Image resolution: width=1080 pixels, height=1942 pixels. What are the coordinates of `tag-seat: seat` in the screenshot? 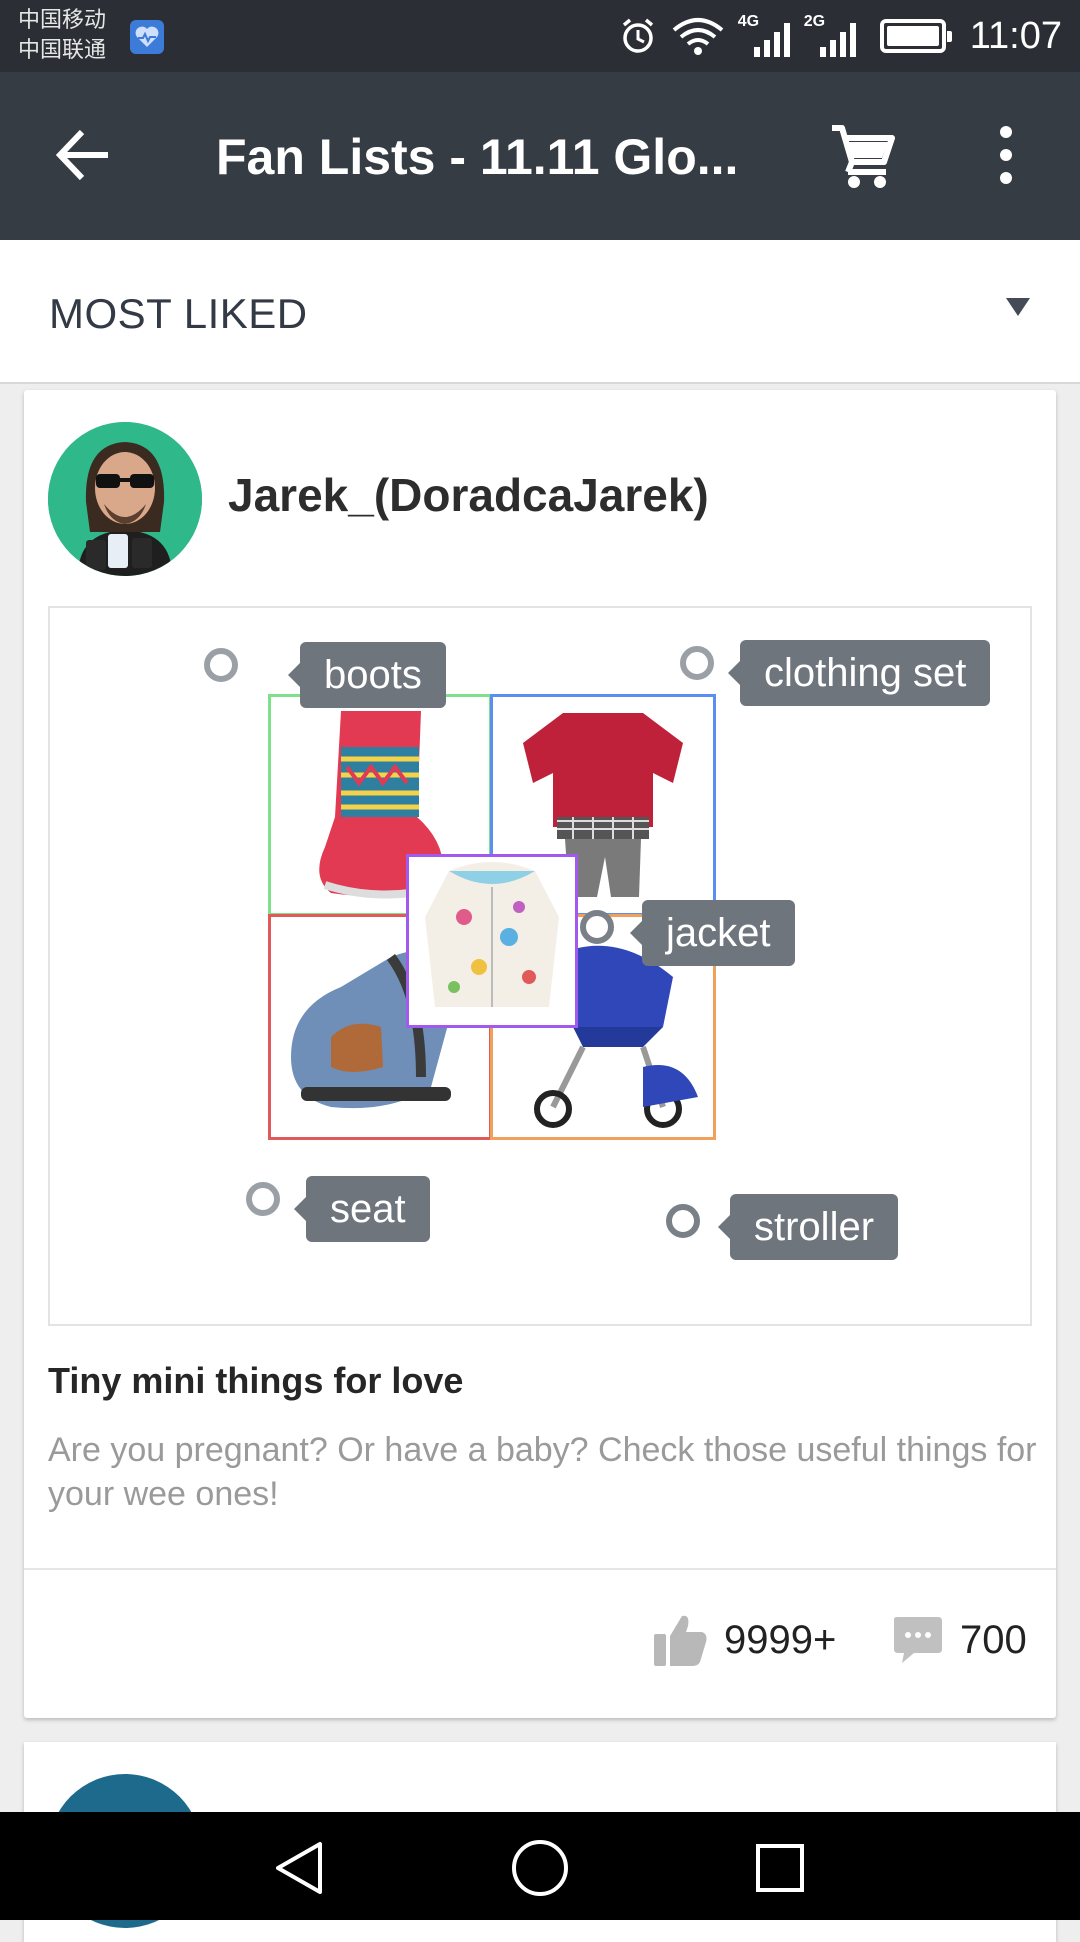 It's located at (362, 1209).